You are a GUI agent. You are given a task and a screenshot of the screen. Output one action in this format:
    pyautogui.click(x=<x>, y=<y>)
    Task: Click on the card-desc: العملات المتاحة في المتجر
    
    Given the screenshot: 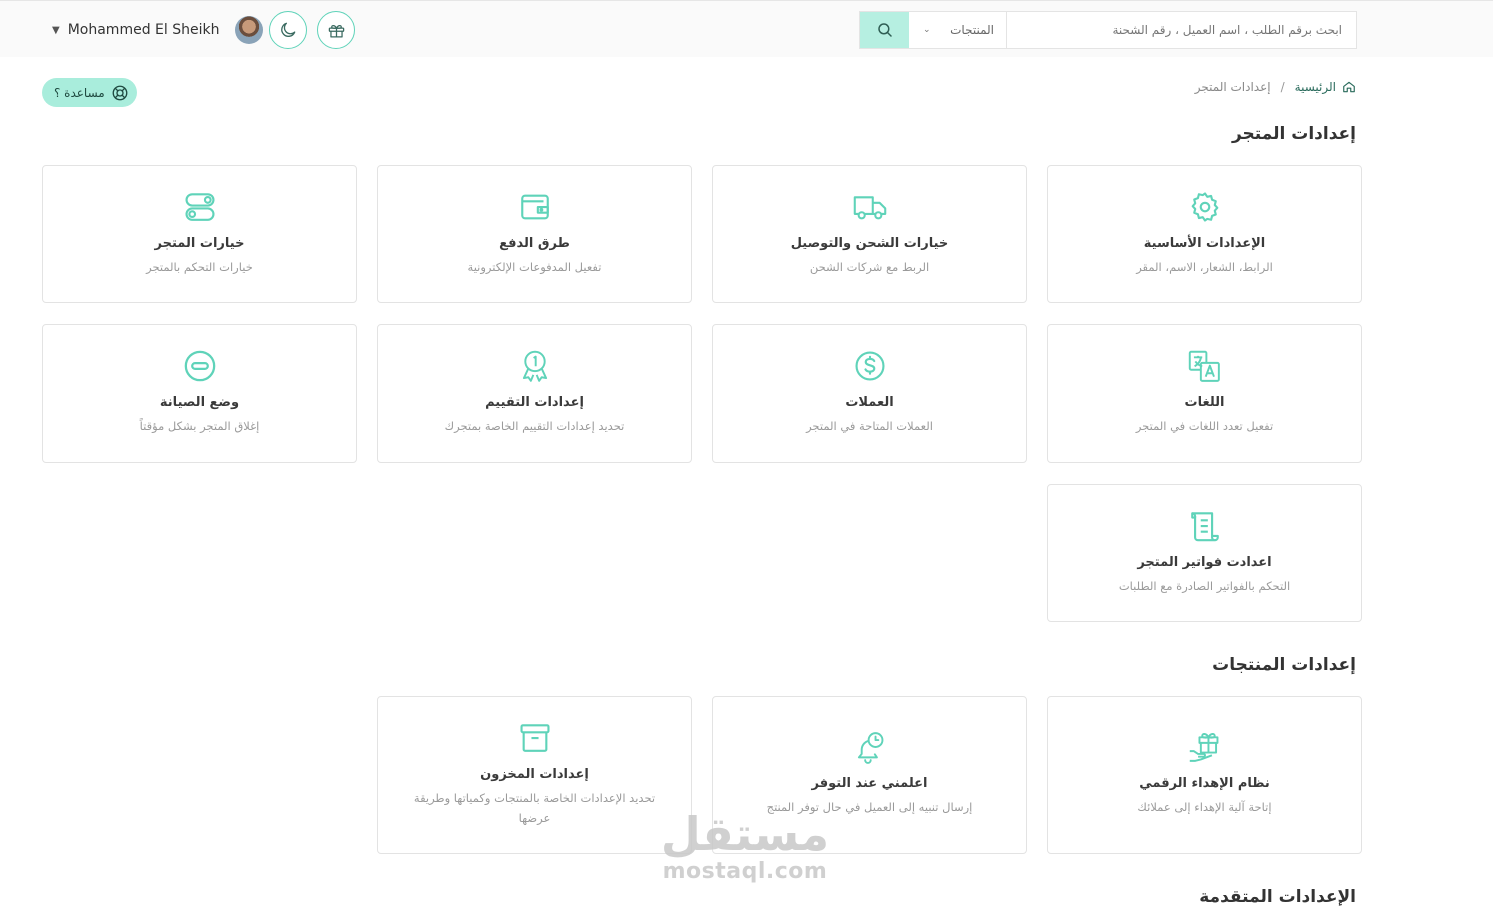 What is the action you would take?
    pyautogui.click(x=869, y=426)
    